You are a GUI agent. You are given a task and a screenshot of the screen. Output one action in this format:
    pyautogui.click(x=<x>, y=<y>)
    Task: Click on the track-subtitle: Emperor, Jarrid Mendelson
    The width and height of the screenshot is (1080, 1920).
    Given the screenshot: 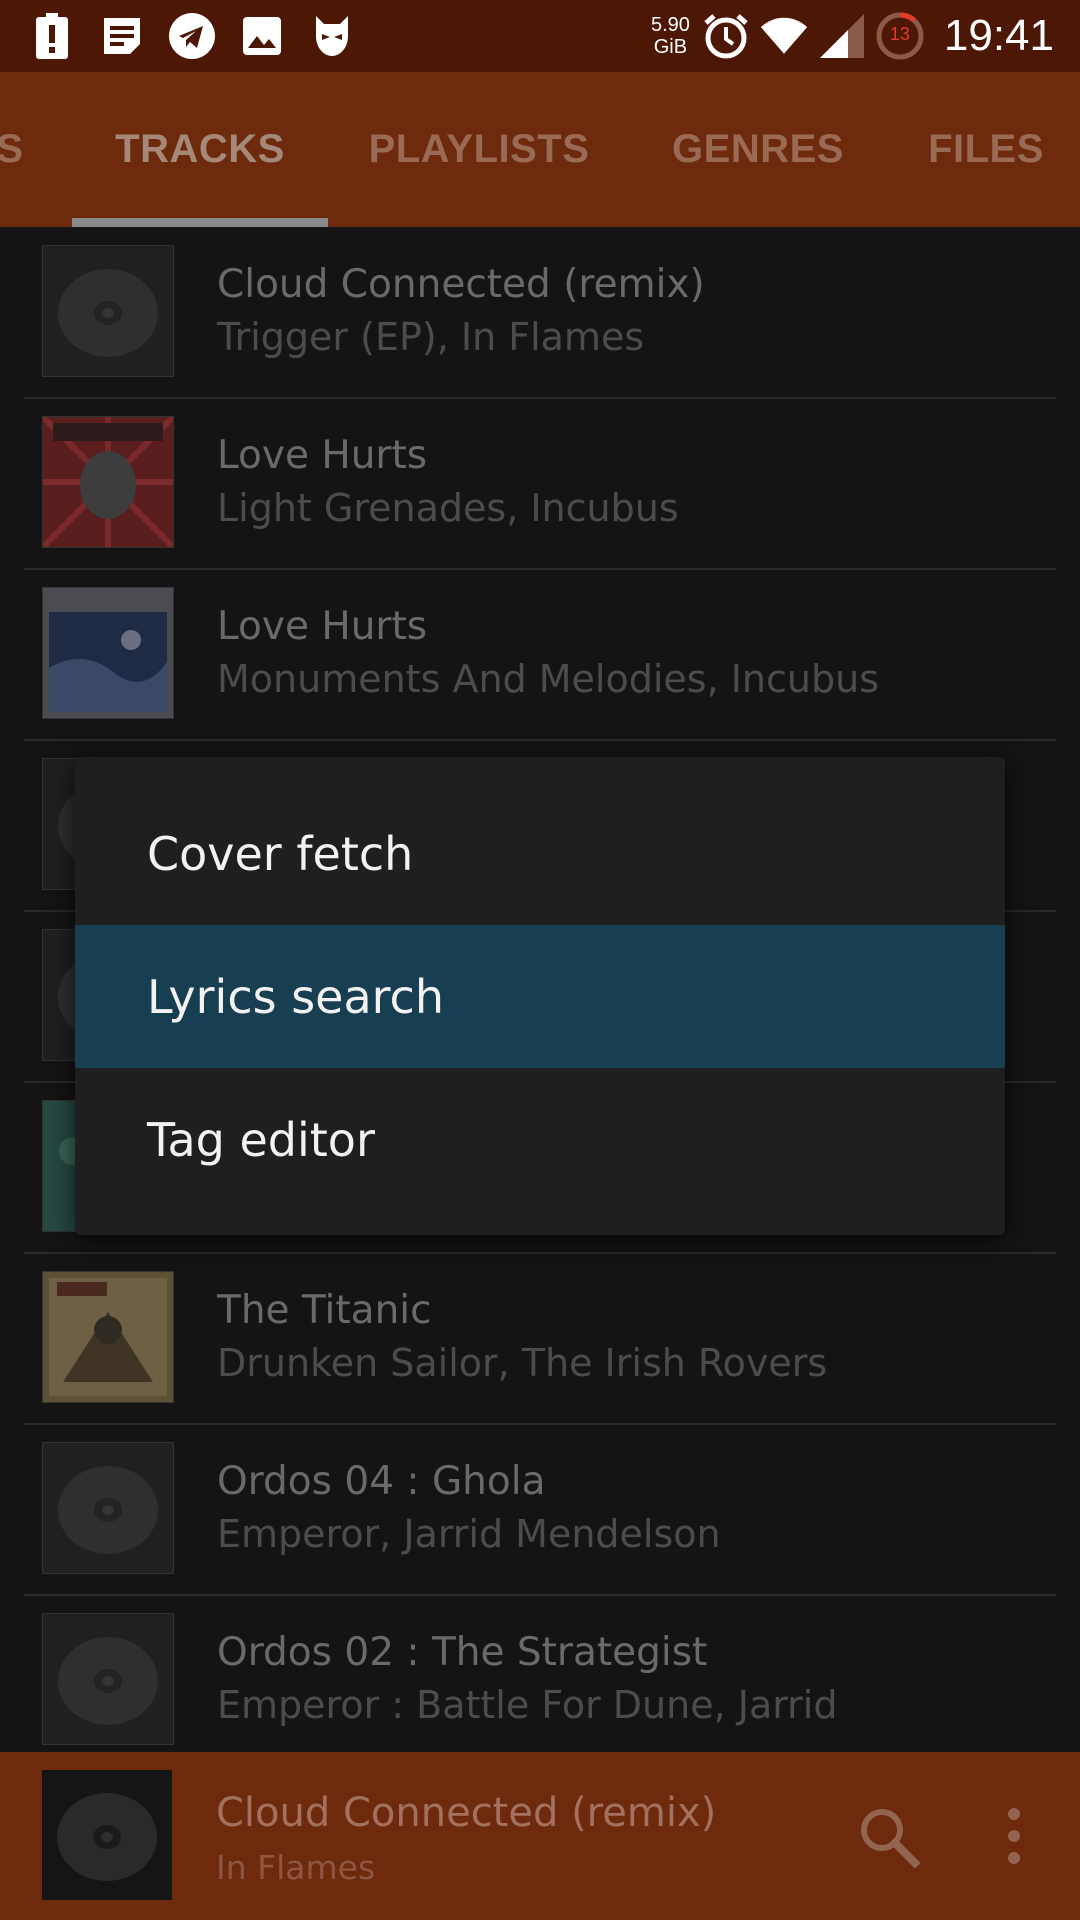 What is the action you would take?
    pyautogui.click(x=469, y=1534)
    